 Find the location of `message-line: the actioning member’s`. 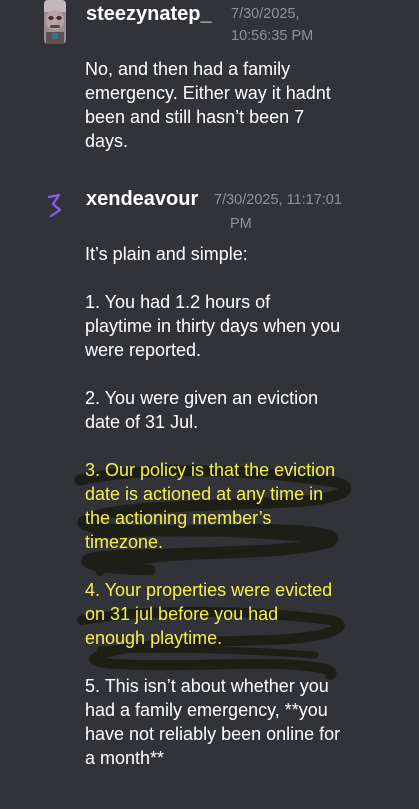

message-line: the actioning member’s is located at coordinates (178, 518).